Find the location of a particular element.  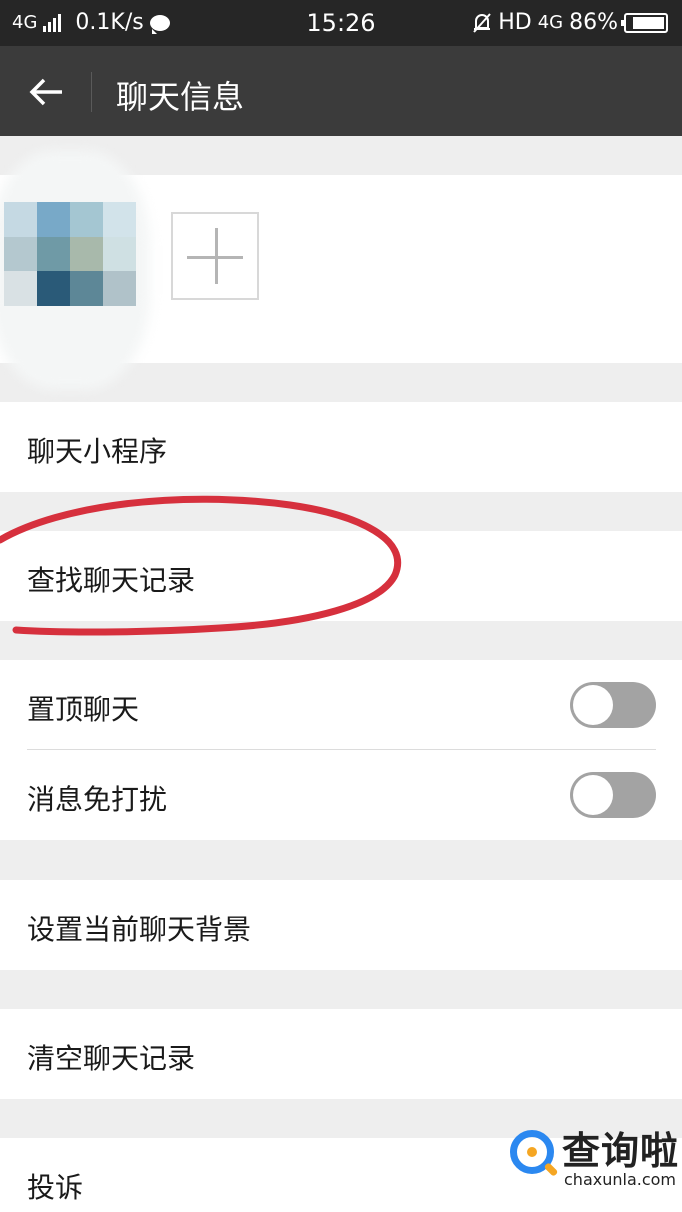

member-avatar is located at coordinates (80, 270).